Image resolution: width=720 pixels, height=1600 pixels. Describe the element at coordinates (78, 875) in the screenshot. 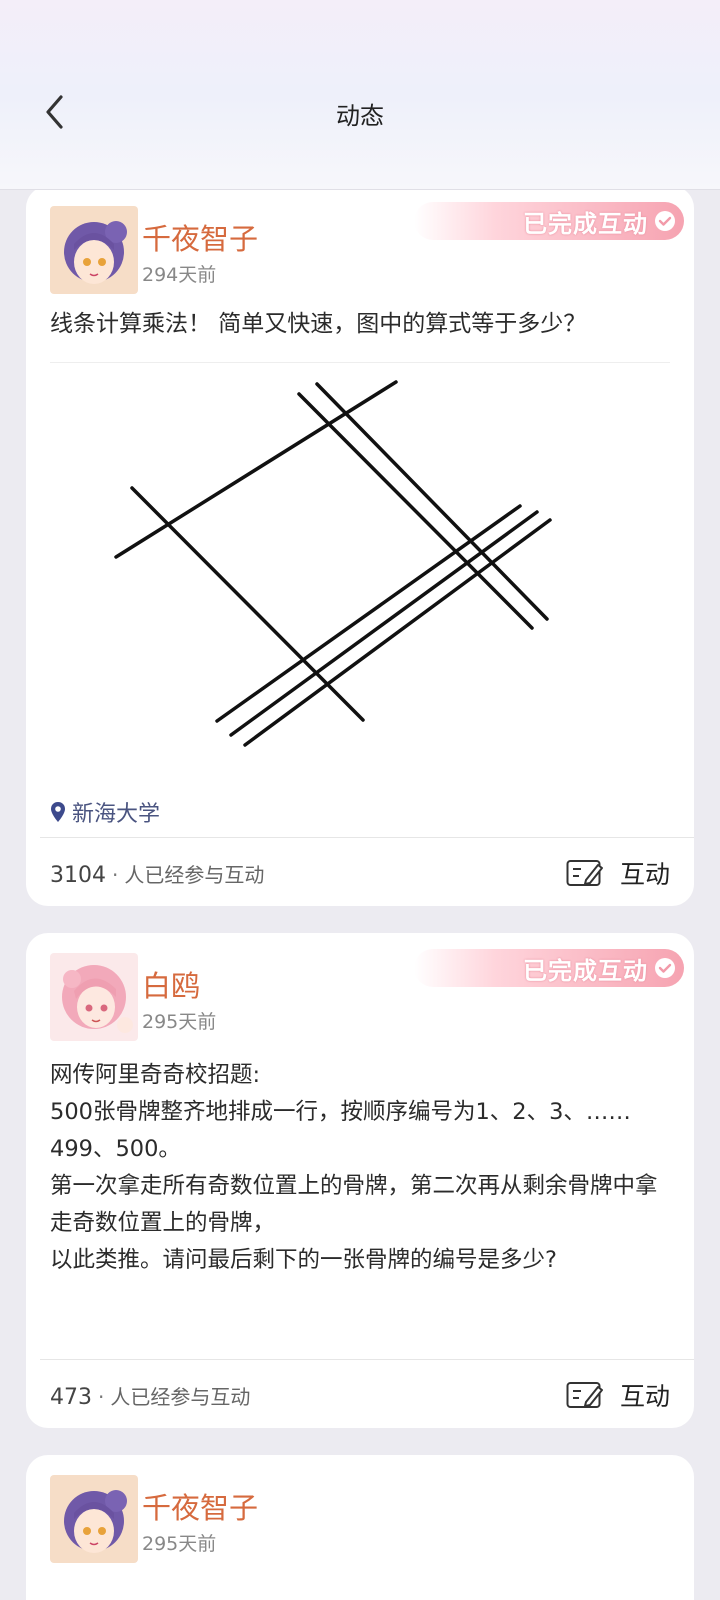

I see `participant-count: 3104` at that location.